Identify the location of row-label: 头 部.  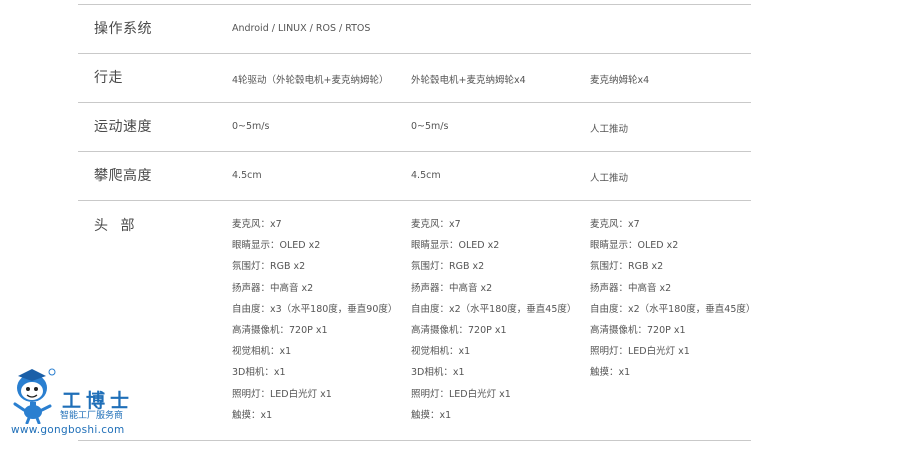
(116, 226).